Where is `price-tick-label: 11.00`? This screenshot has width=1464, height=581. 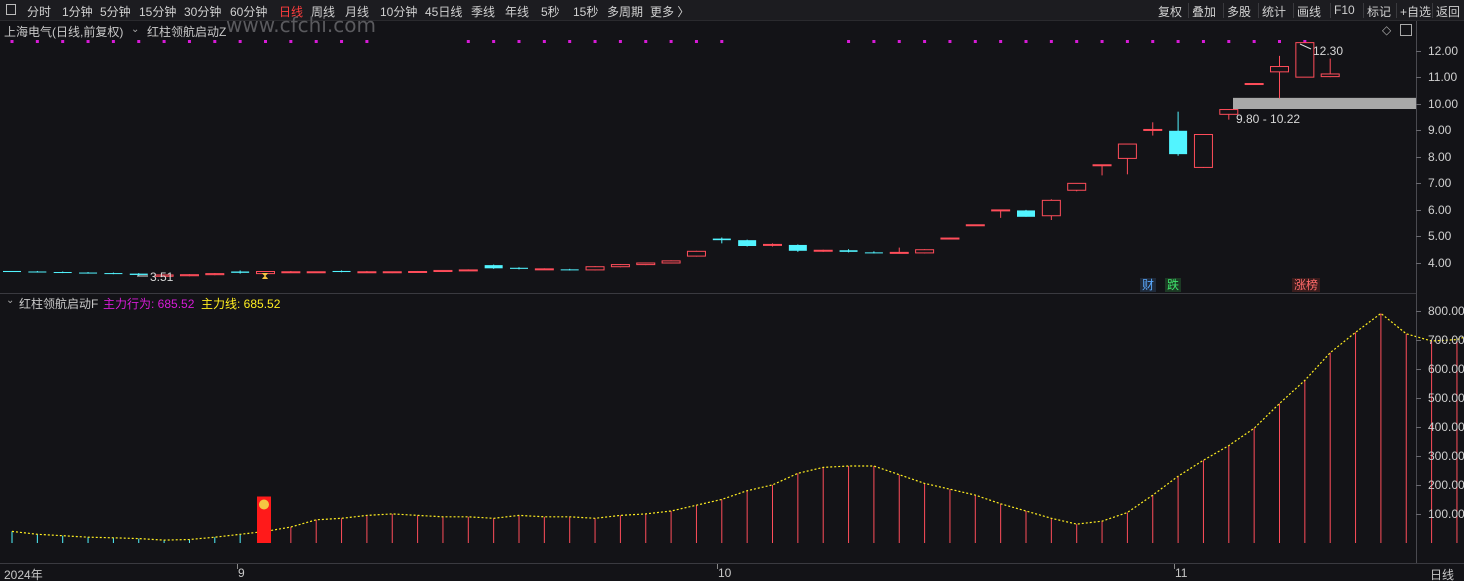 price-tick-label: 11.00 is located at coordinates (1443, 77).